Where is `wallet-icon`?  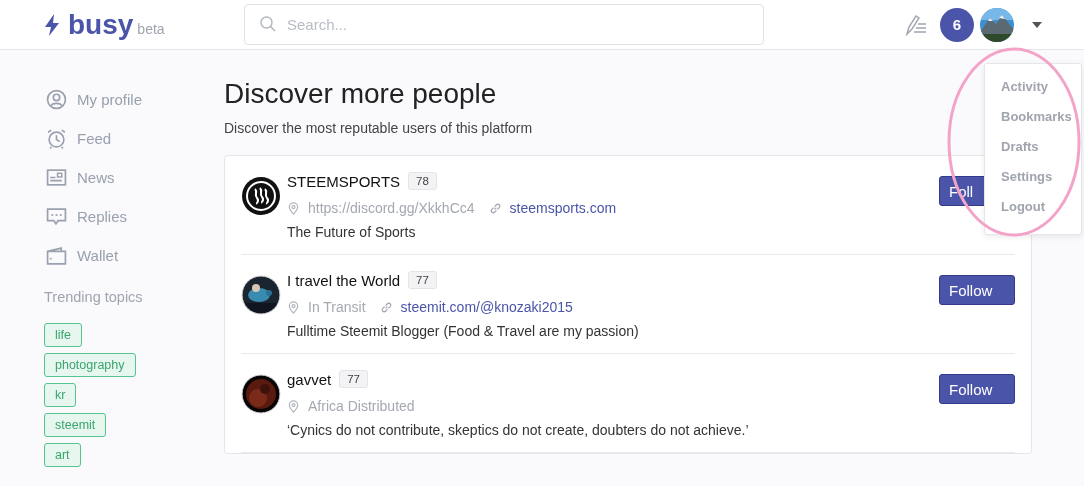 wallet-icon is located at coordinates (56, 255).